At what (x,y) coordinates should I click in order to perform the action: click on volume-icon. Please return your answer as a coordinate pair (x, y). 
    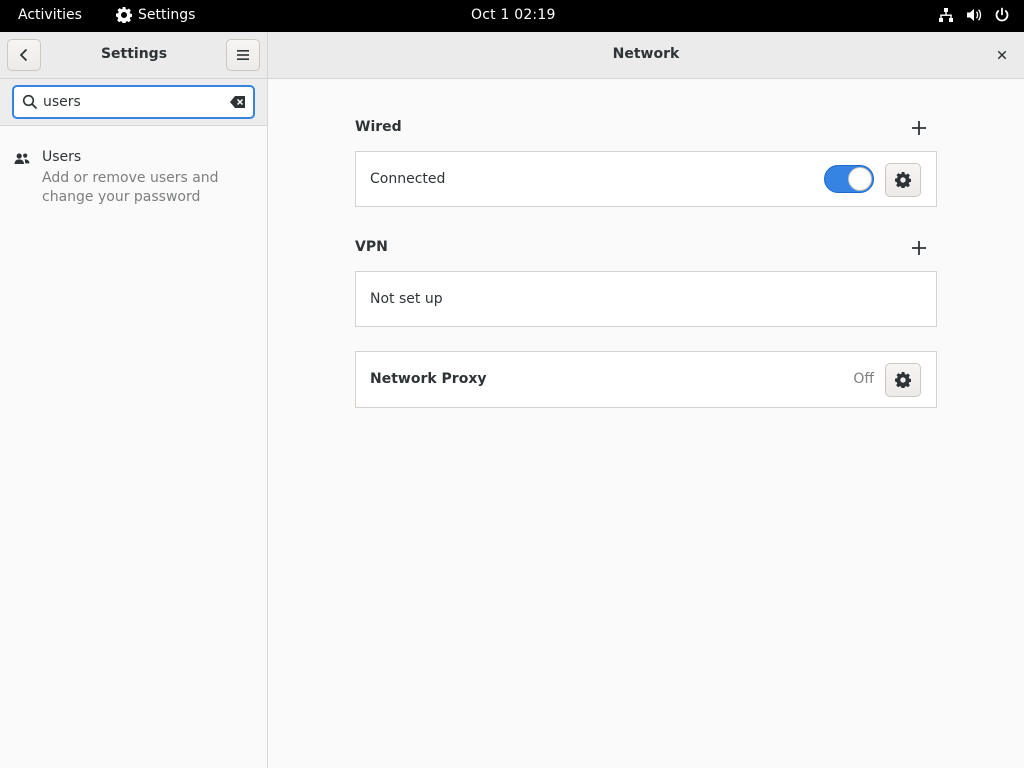
    Looking at the image, I should click on (974, 15).